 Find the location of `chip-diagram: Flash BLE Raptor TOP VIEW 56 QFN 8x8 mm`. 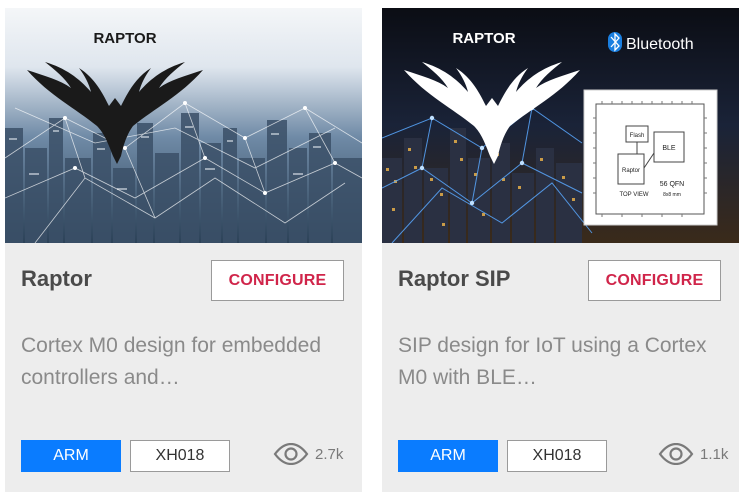

chip-diagram: Flash BLE Raptor TOP VIEW 56 QFN 8x8 mm is located at coordinates (650, 157).